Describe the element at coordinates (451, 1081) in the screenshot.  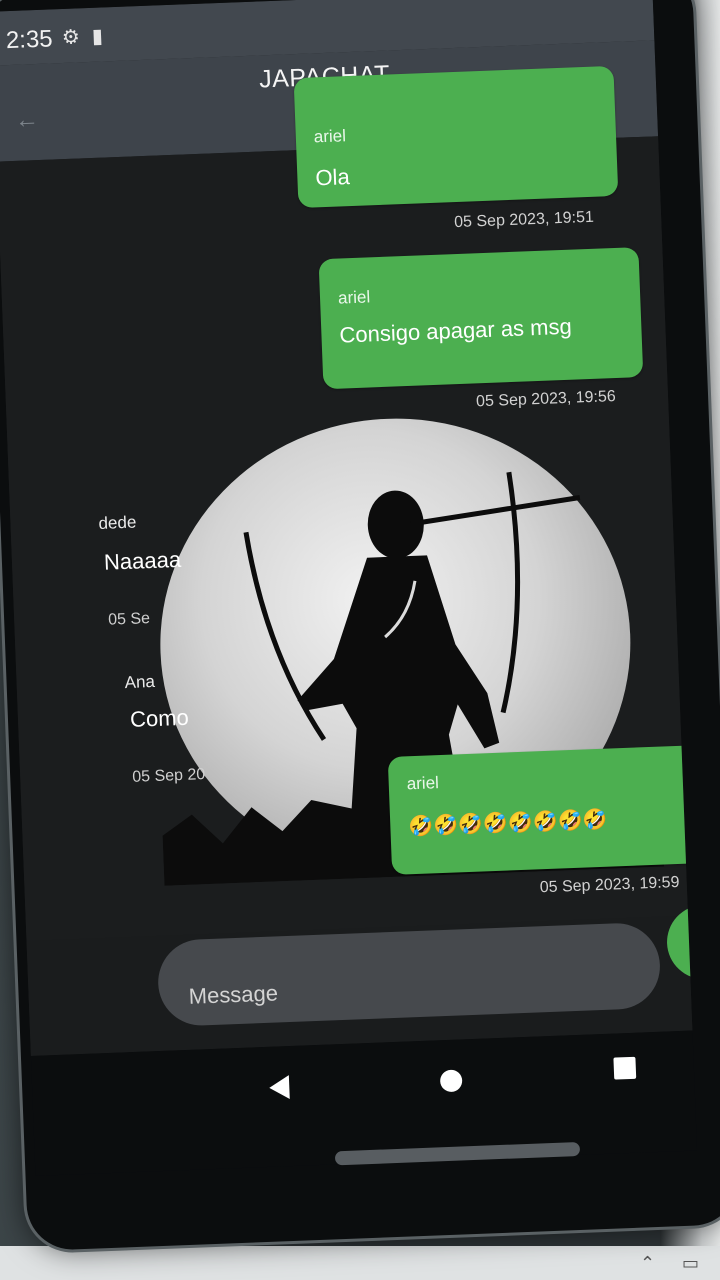
I see `home-circle-icon` at that location.